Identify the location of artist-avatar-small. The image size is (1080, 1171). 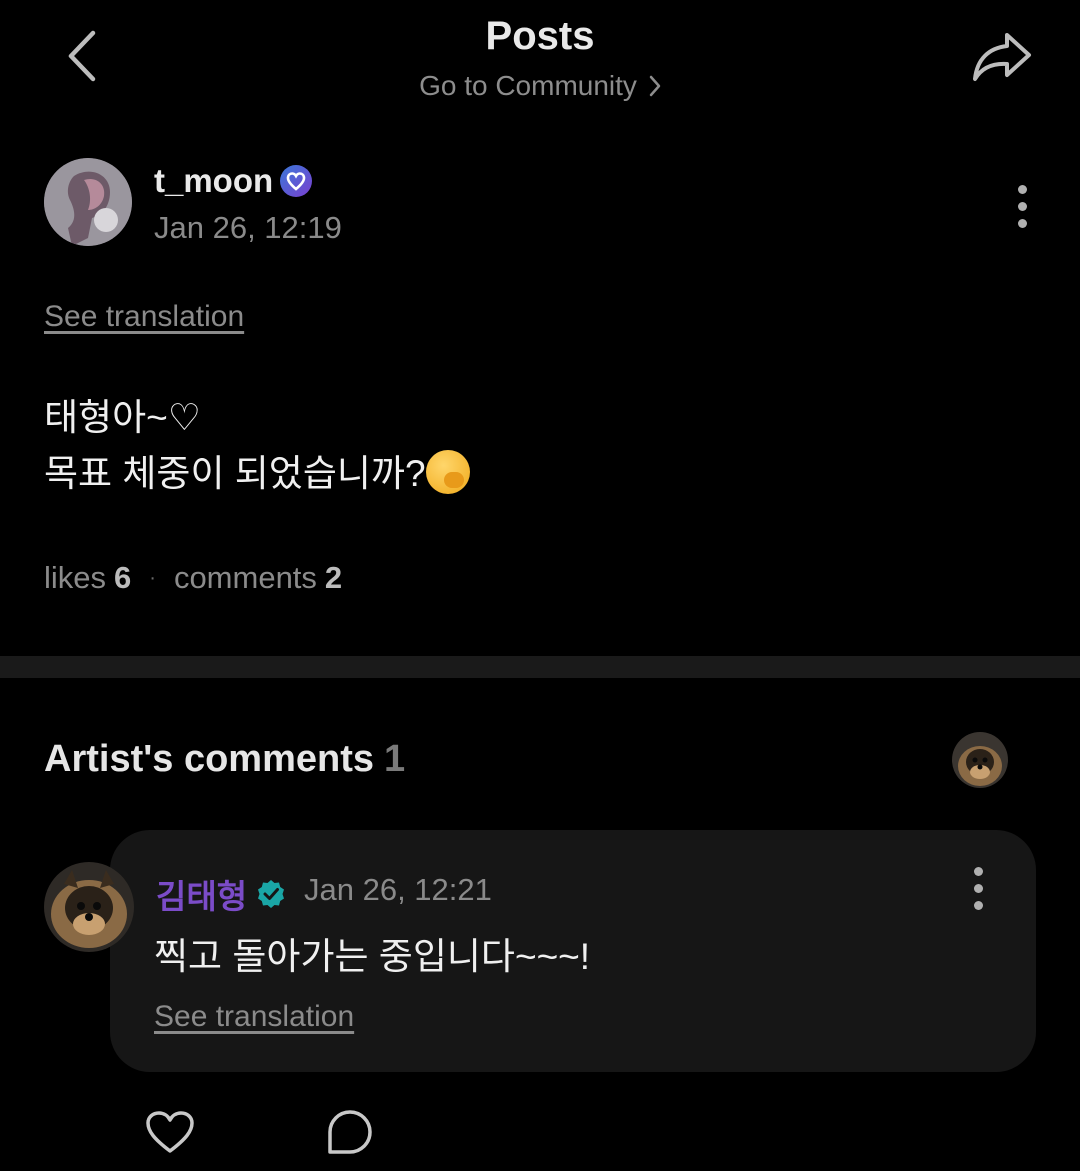
(980, 760).